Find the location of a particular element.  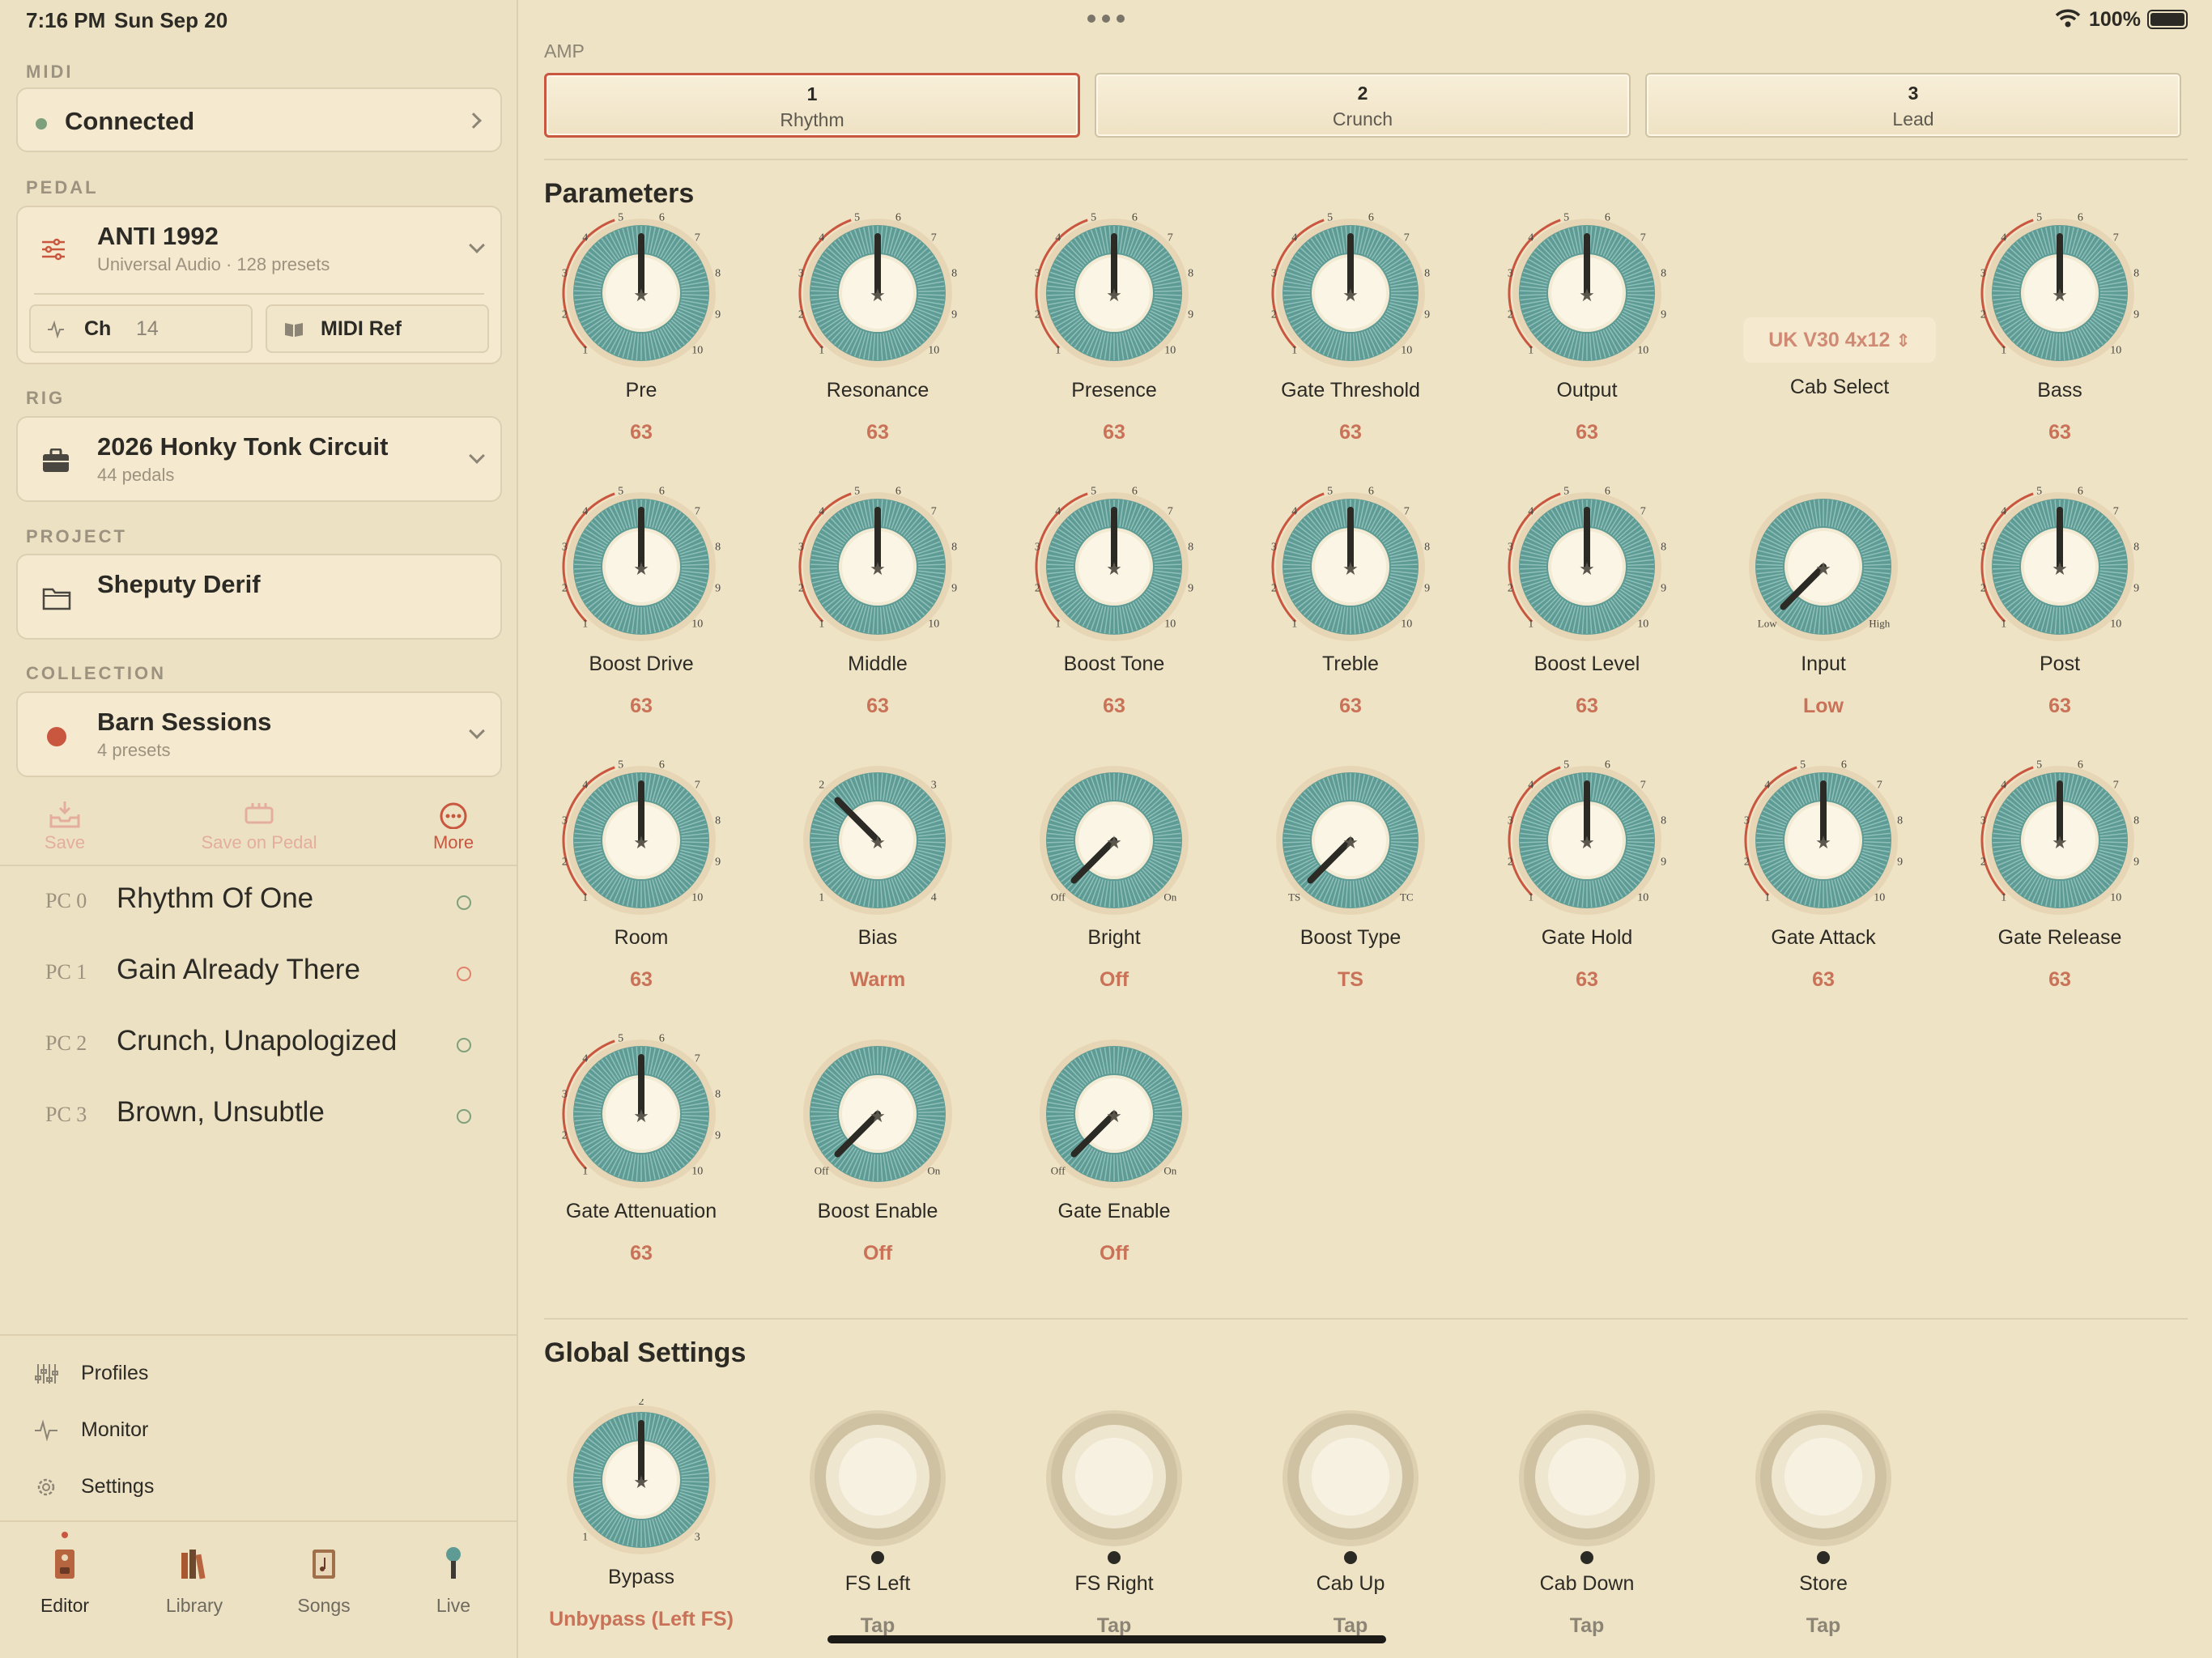

preset-item: PC 1 Gain Already There is located at coordinates (259, 973).